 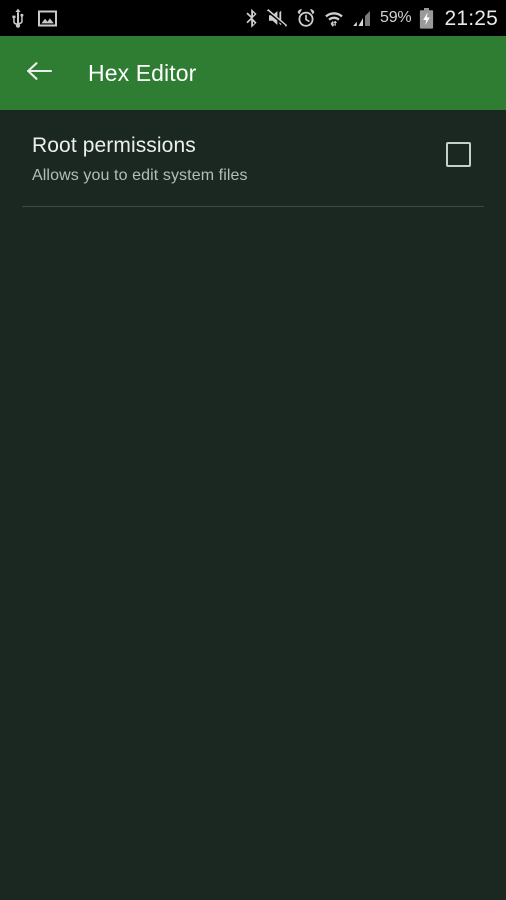 What do you see at coordinates (253, 73) in the screenshot?
I see `app-bar: Hex Editor` at bounding box center [253, 73].